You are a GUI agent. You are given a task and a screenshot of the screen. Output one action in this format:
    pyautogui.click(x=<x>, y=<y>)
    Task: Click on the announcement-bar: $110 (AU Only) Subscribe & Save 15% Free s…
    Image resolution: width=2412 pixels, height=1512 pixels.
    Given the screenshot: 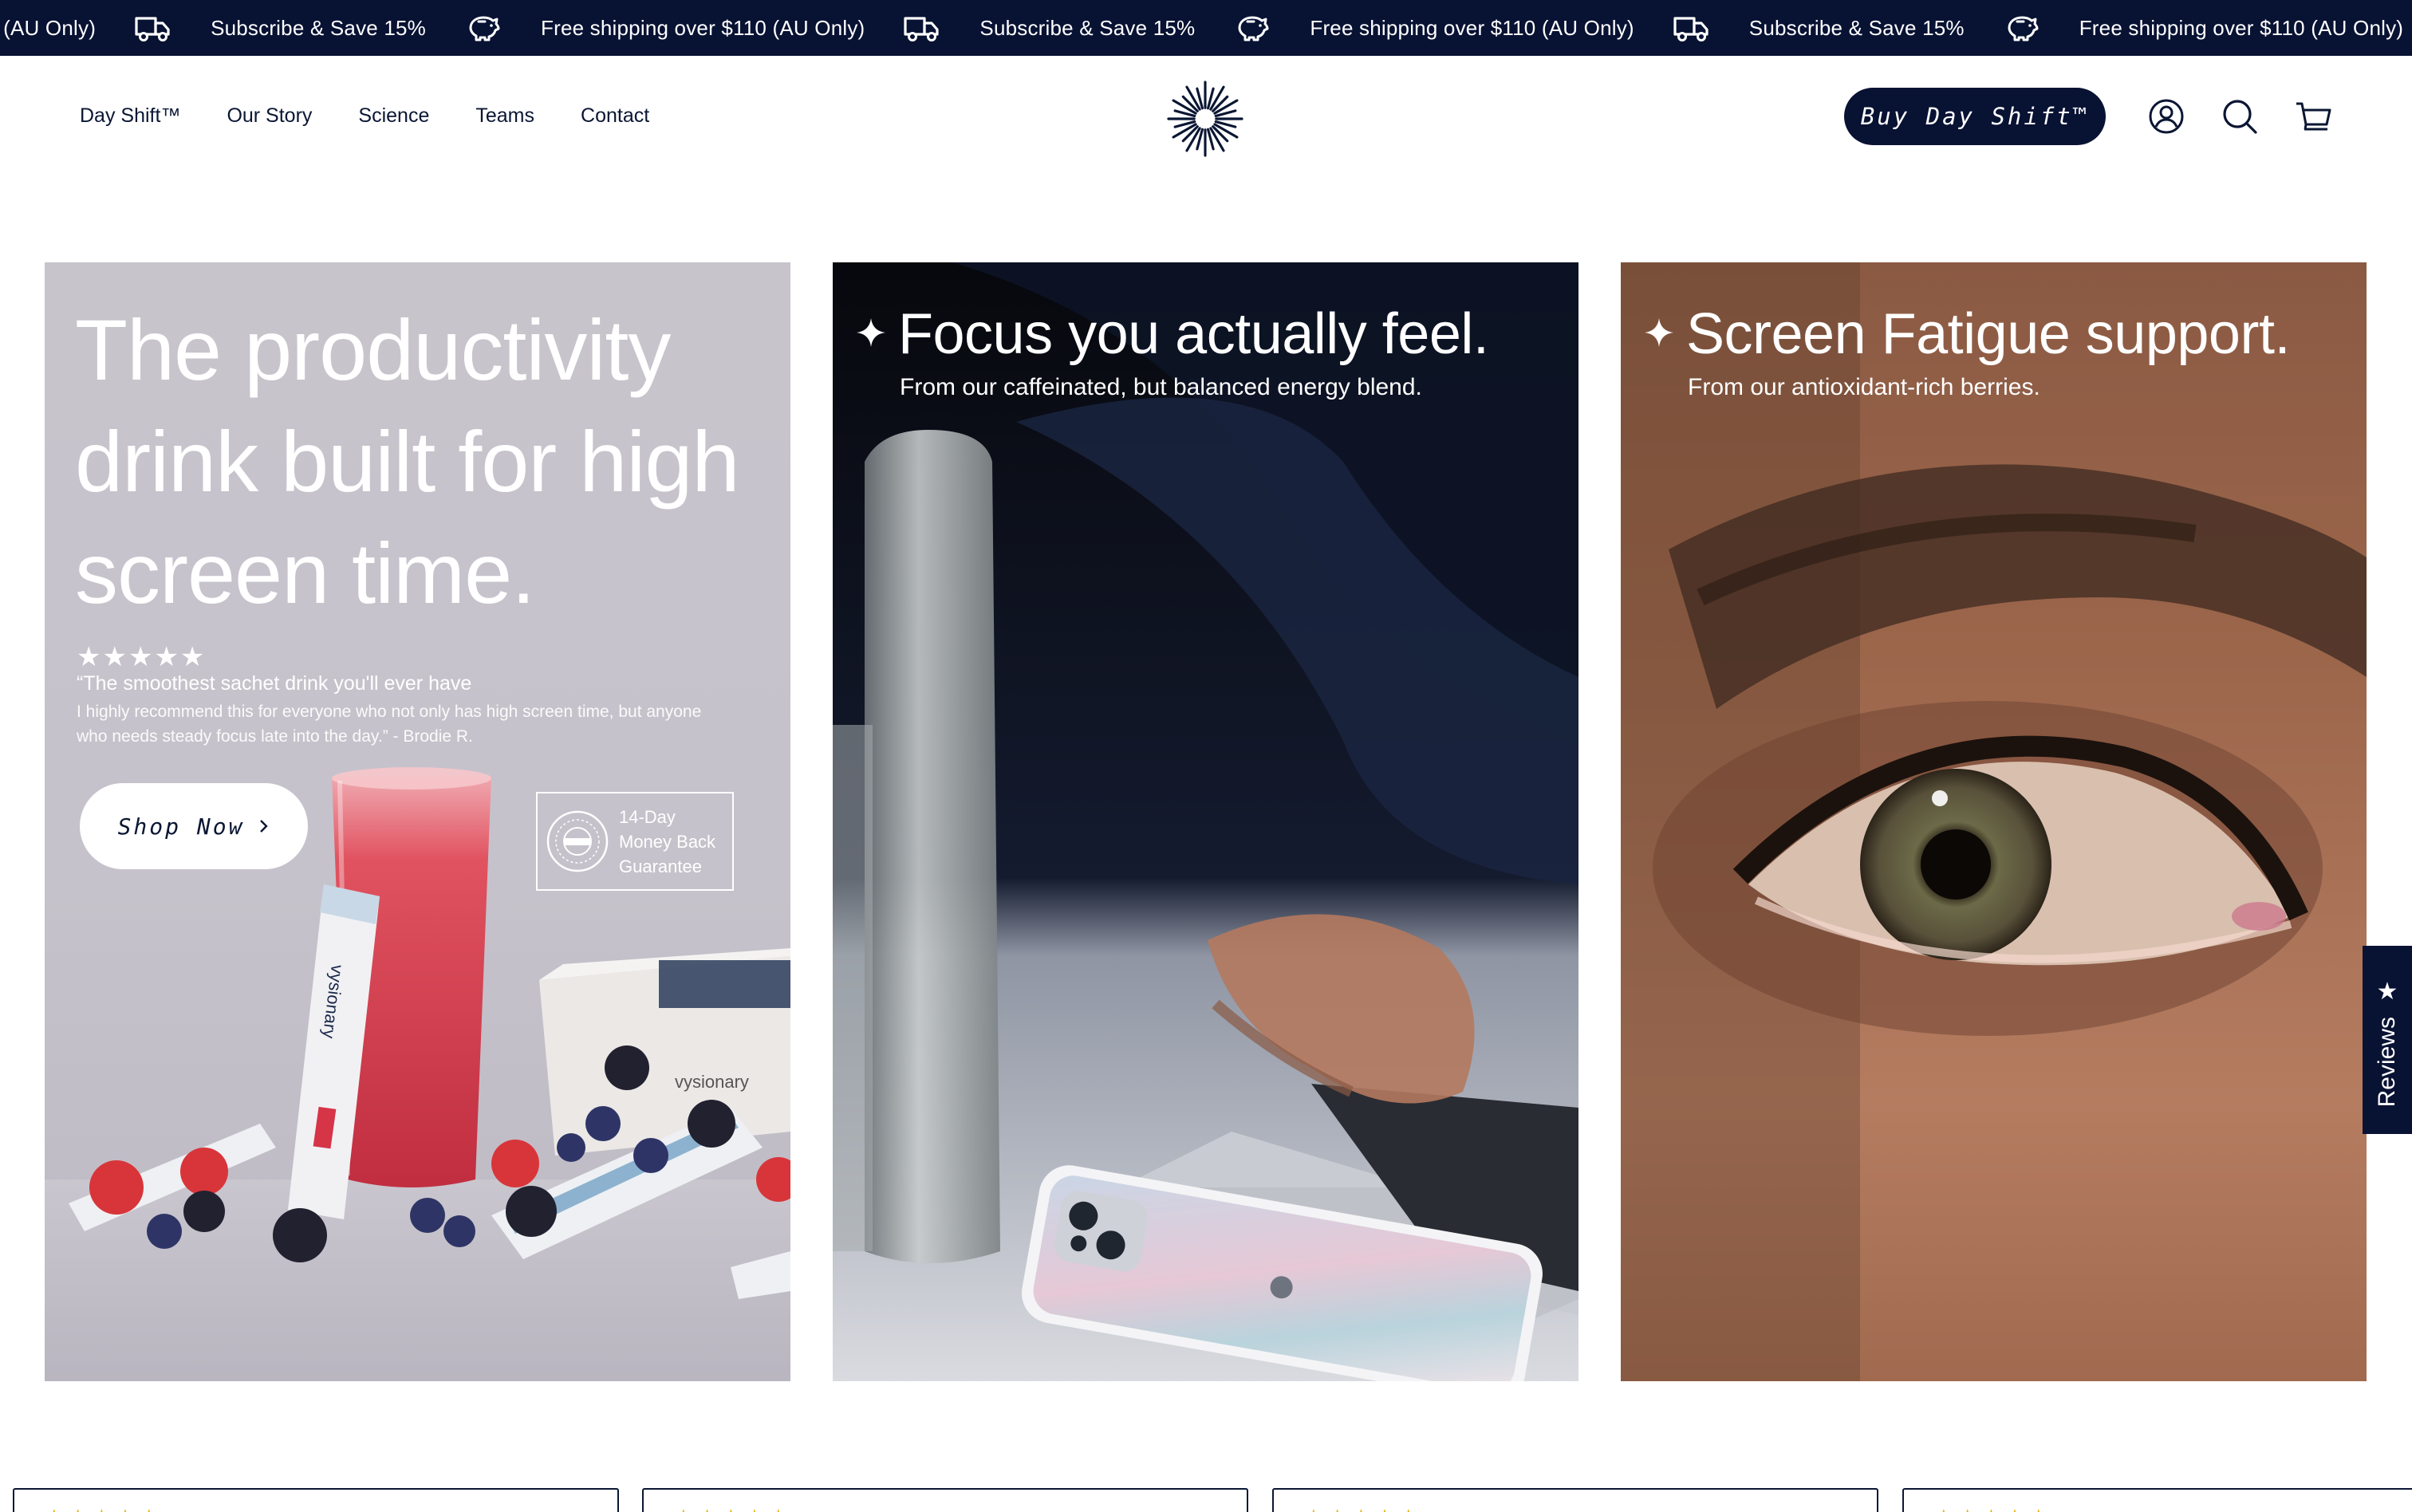 What is the action you would take?
    pyautogui.click(x=1206, y=28)
    